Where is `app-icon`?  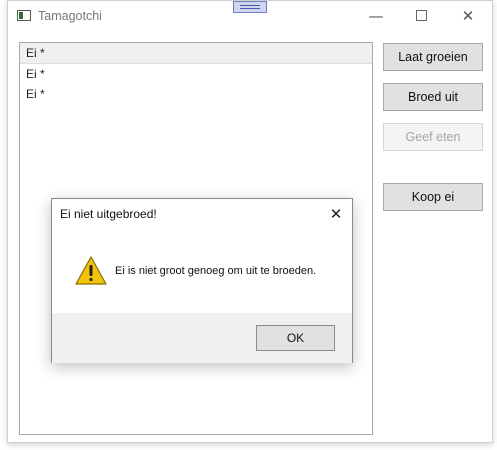
app-icon is located at coordinates (24, 15).